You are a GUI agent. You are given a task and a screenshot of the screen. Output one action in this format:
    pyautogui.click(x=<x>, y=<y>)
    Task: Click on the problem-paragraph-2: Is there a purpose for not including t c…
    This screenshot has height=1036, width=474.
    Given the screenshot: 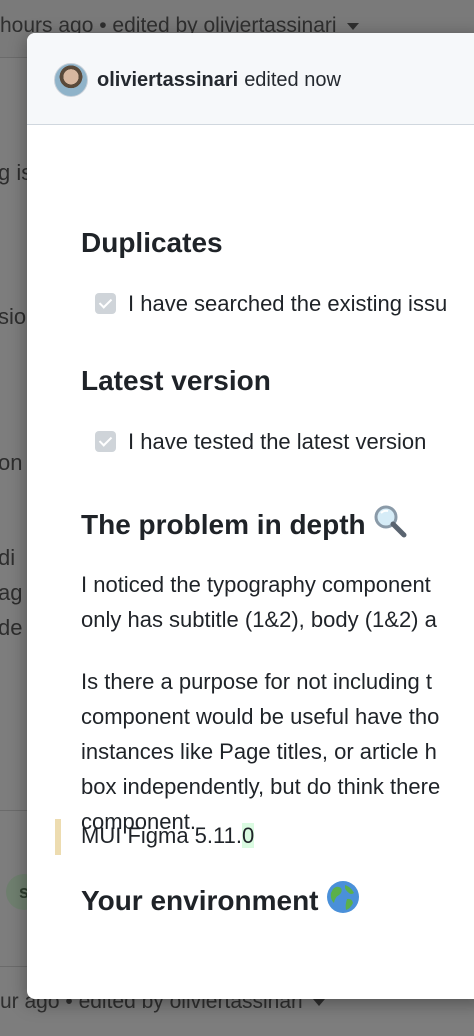 What is the action you would take?
    pyautogui.click(x=261, y=751)
    